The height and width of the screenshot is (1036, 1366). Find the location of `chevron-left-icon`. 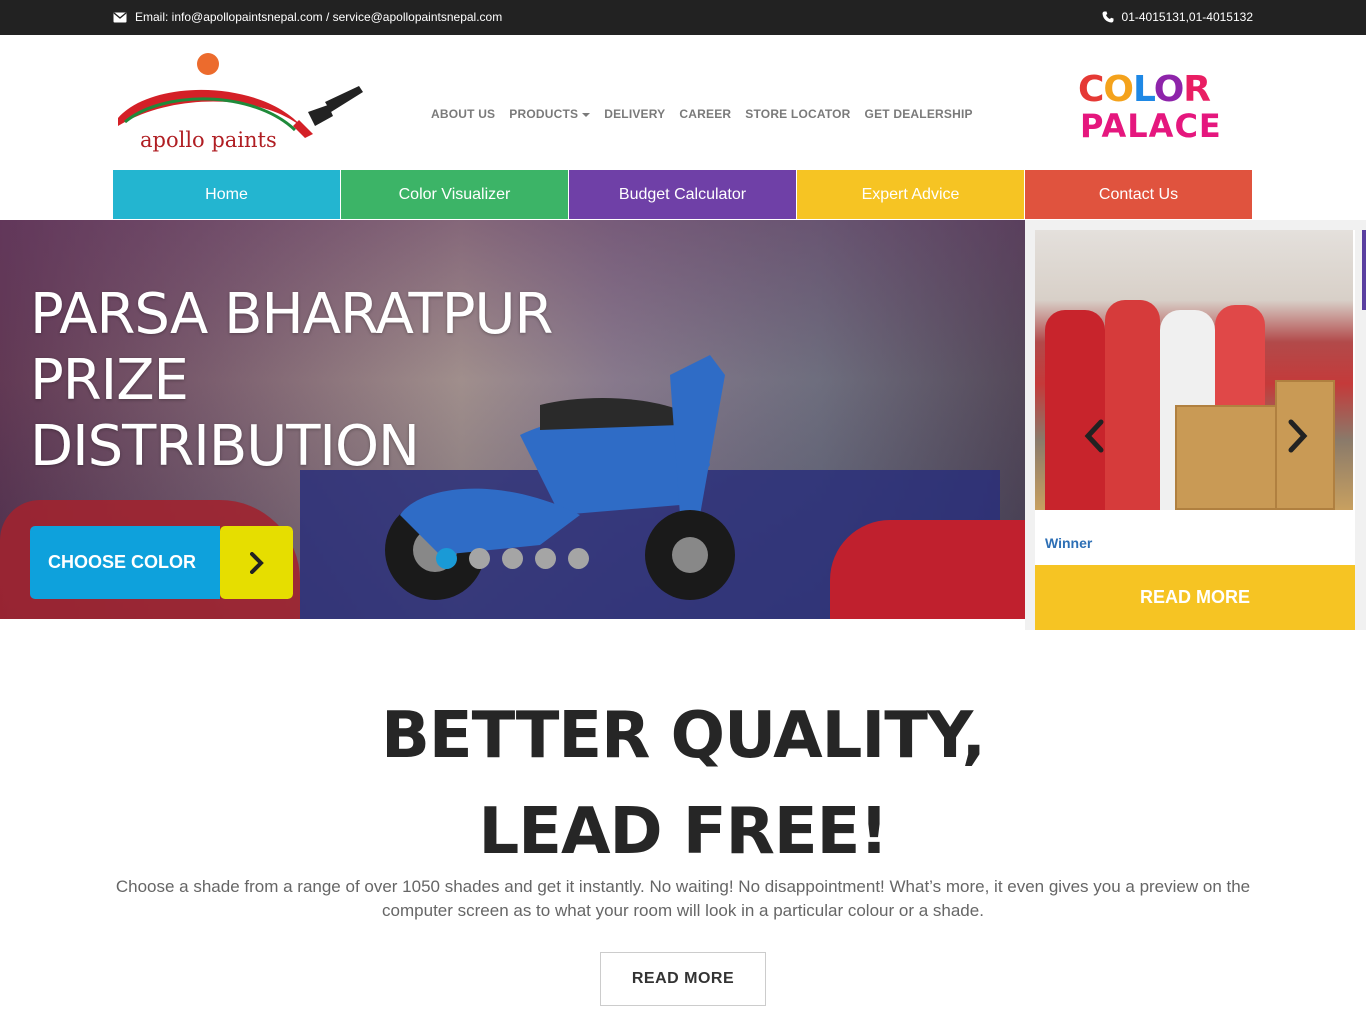

chevron-left-icon is located at coordinates (1095, 436).